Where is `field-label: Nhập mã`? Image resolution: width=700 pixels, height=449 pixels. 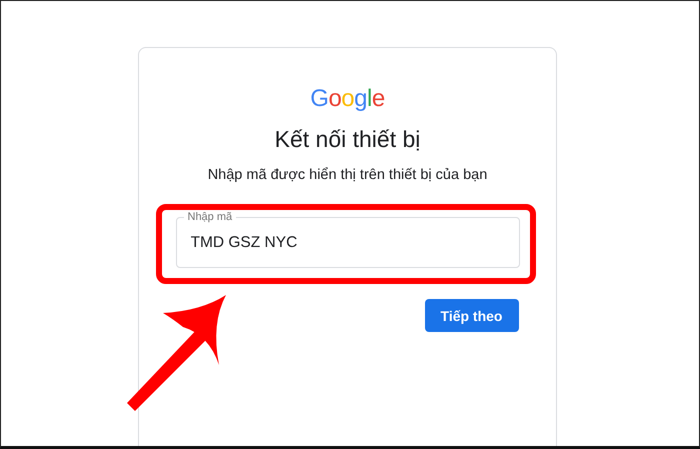 field-label: Nhập mã is located at coordinates (210, 217).